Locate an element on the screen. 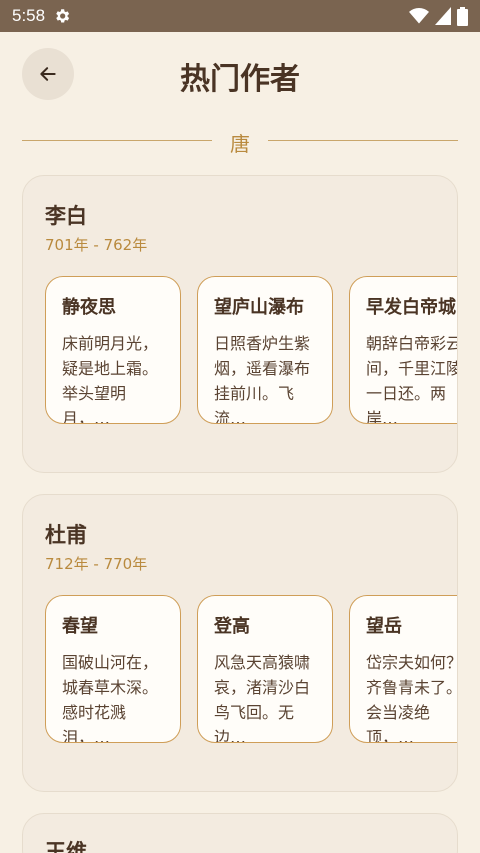 The width and height of the screenshot is (480, 853). poem-title: 望岳 is located at coordinates (384, 626).